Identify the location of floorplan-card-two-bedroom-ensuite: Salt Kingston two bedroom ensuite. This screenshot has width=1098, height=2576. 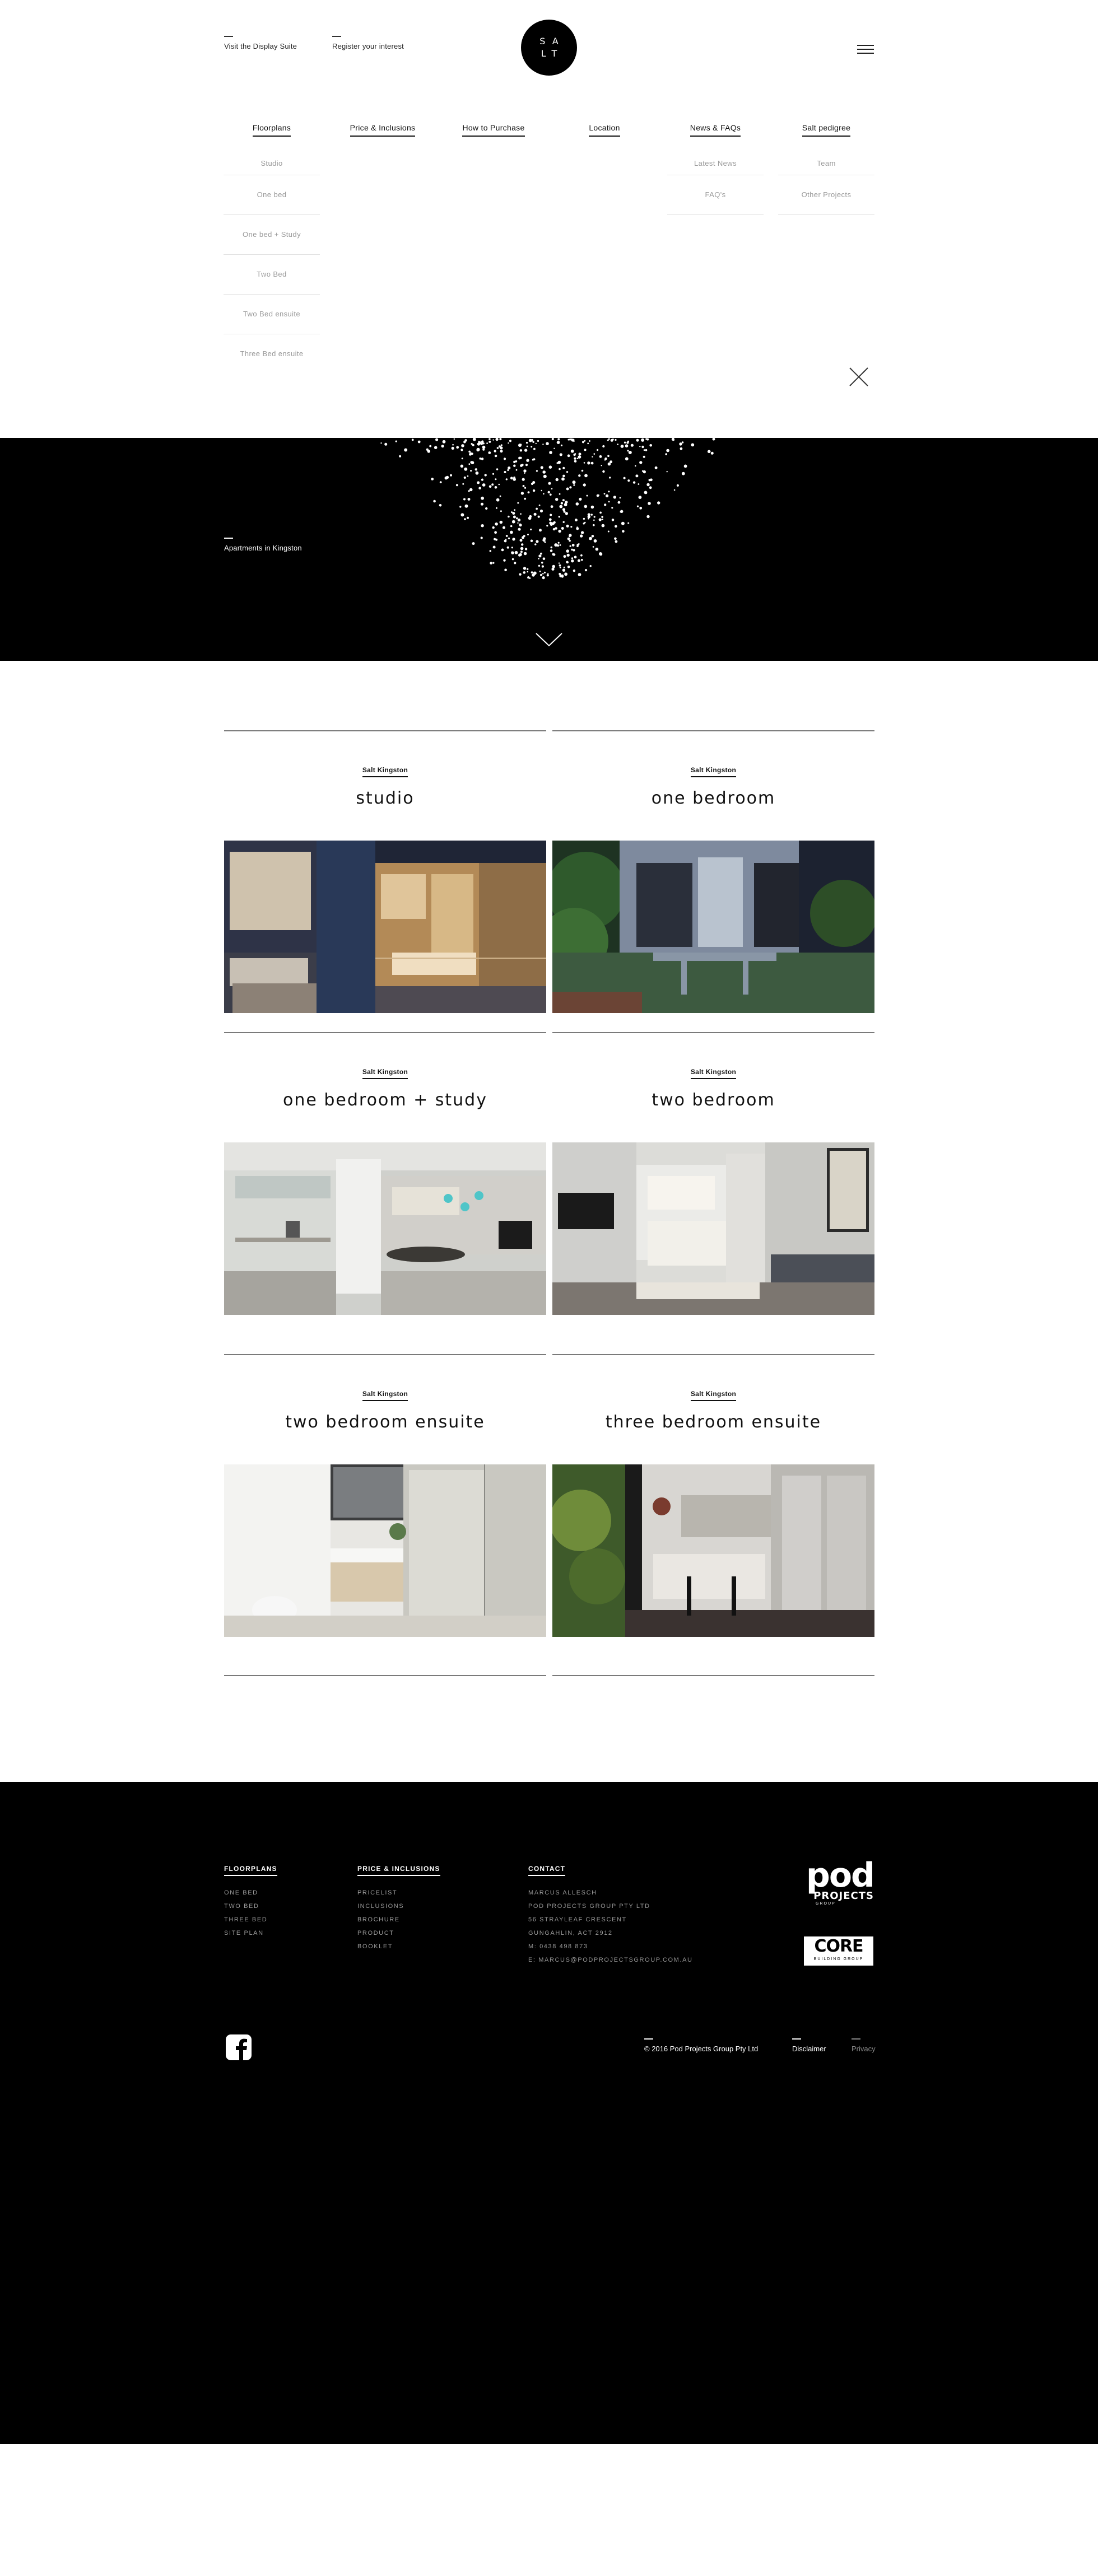
(385, 1495).